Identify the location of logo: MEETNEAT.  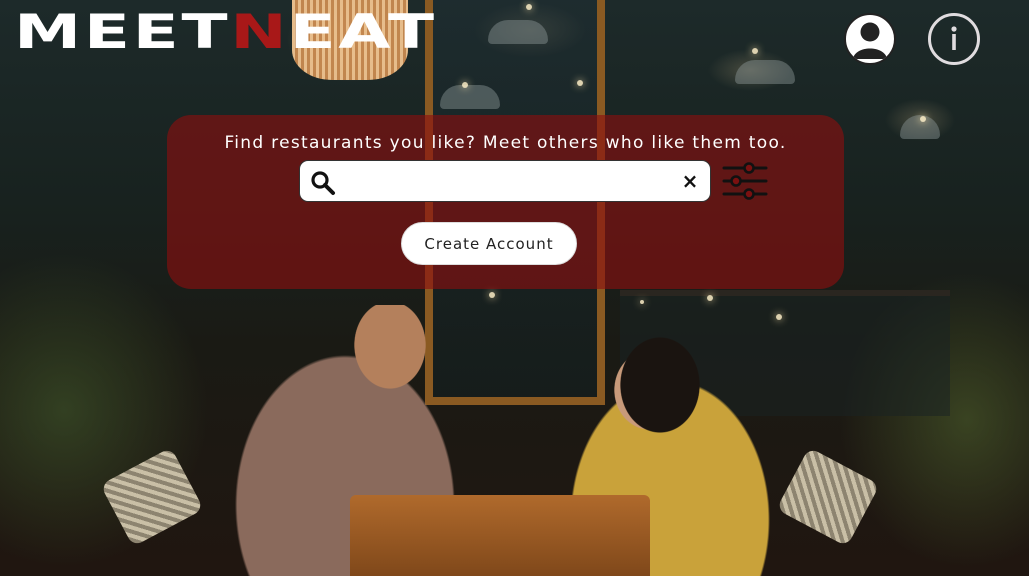
(225, 32).